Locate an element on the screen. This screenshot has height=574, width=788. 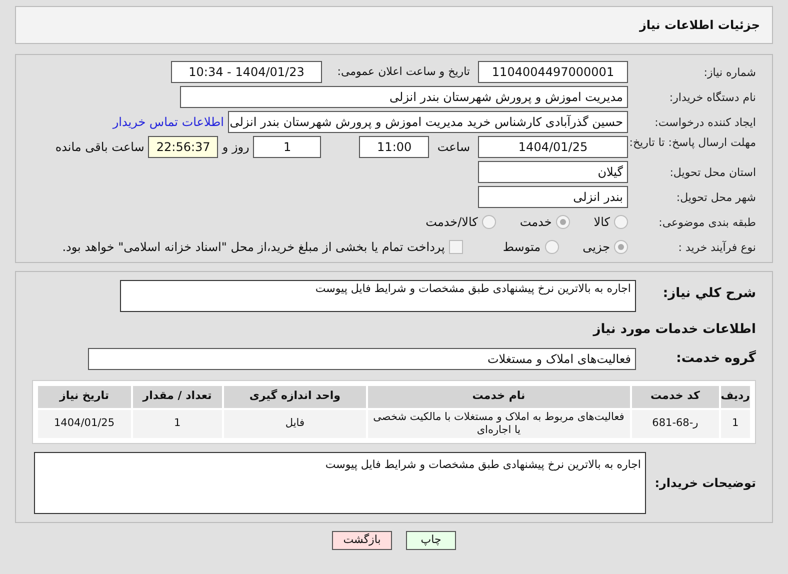
buyer-org-field: مدیریت اموزش و پرورش شهرستان بندر انزلی is located at coordinates (404, 97).